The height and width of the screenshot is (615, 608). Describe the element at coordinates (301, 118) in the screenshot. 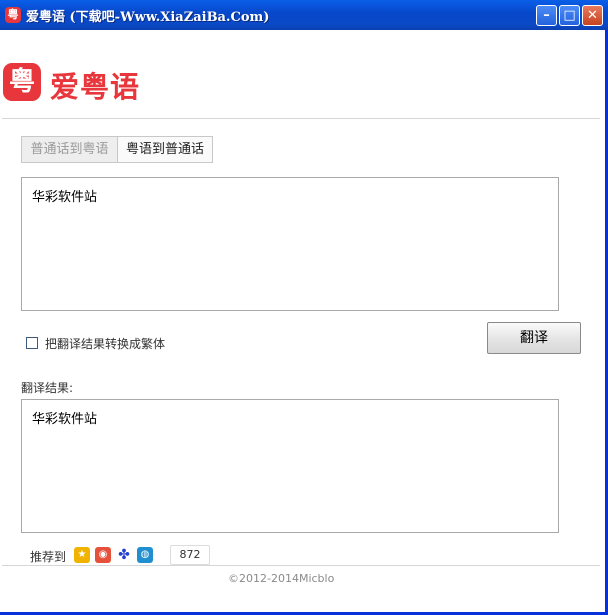

I see `header-divider` at that location.